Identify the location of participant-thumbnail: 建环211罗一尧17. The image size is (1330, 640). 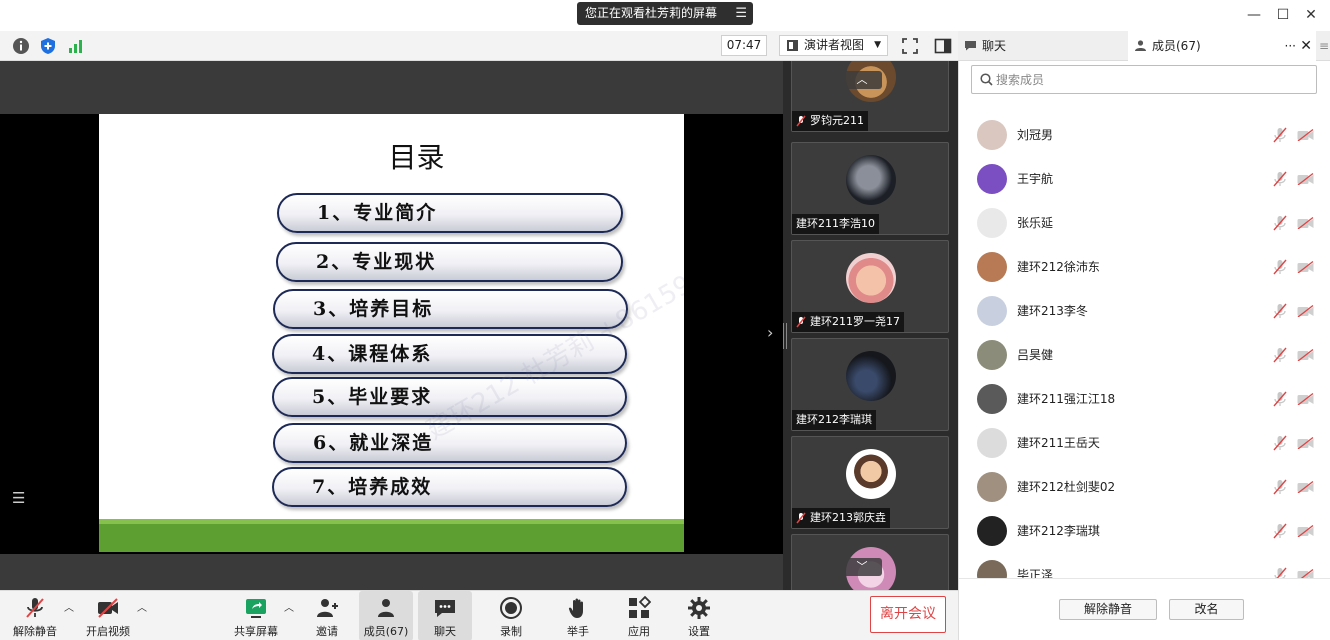
(870, 286).